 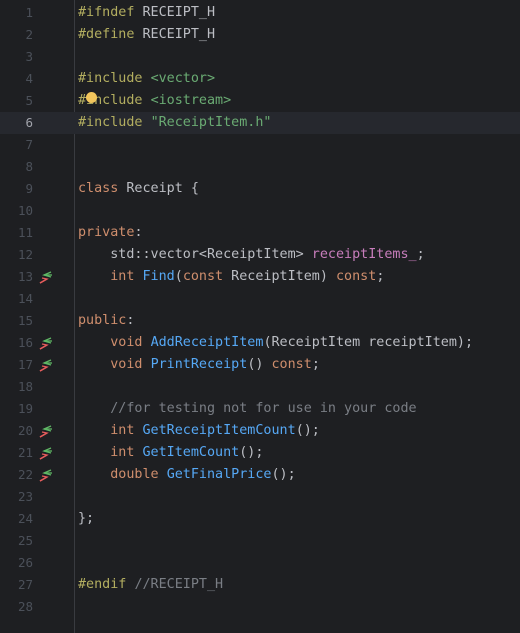 What do you see at coordinates (16, 343) in the screenshot?
I see `line-number: 16` at bounding box center [16, 343].